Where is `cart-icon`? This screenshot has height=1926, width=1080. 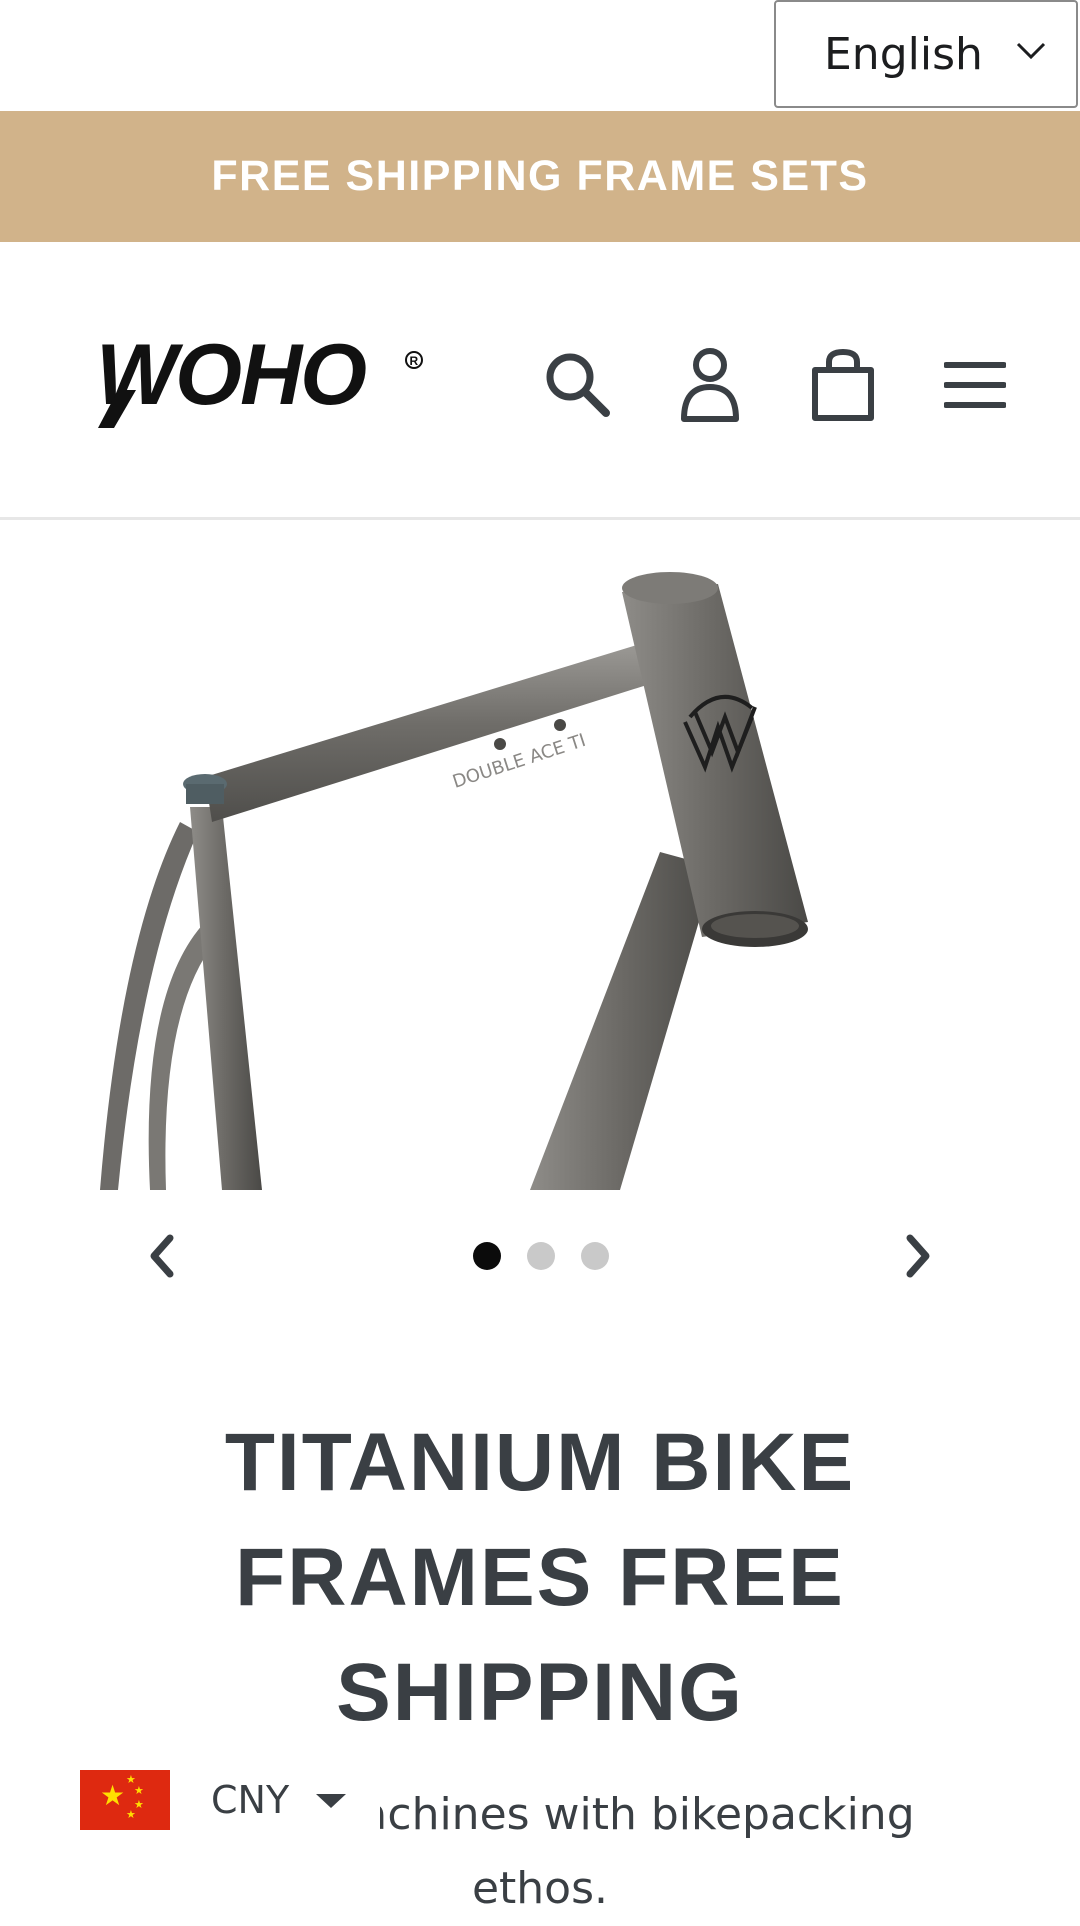
cart-icon is located at coordinates (843, 384).